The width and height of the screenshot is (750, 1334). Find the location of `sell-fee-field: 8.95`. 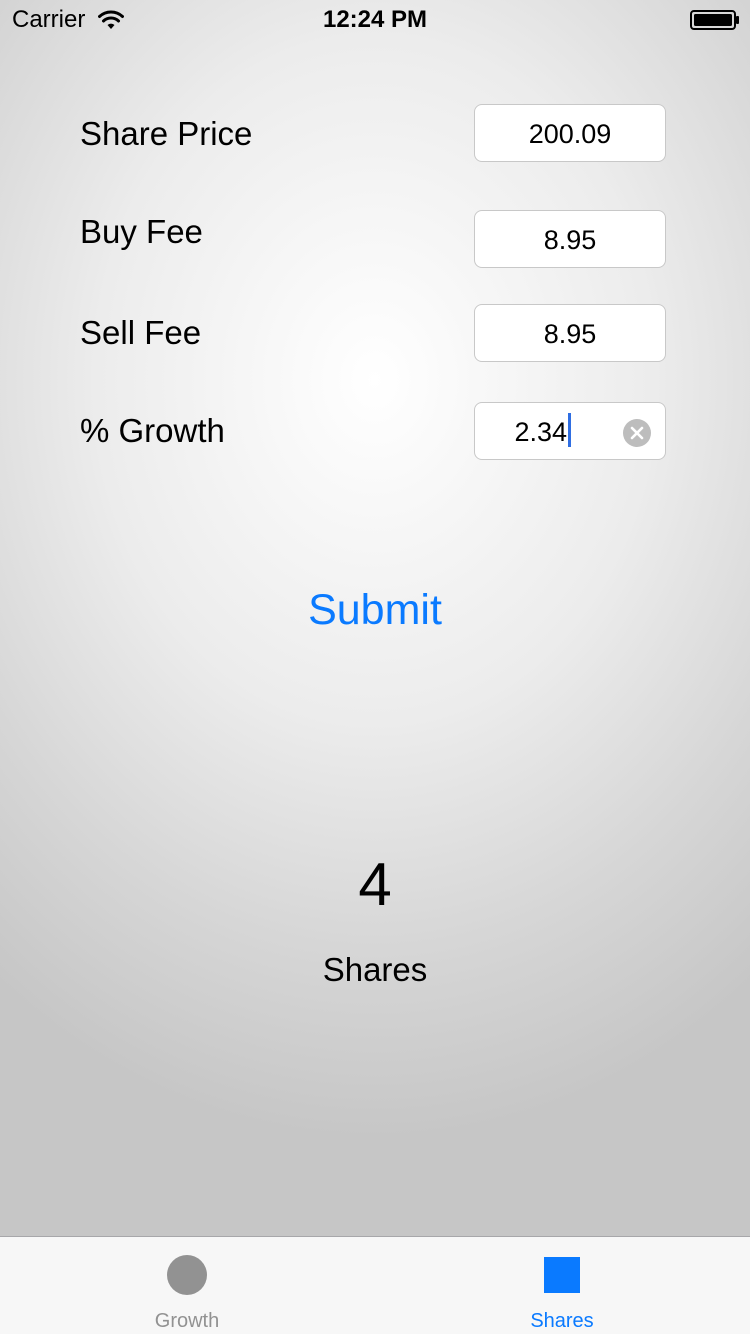

sell-fee-field: 8.95 is located at coordinates (570, 333).